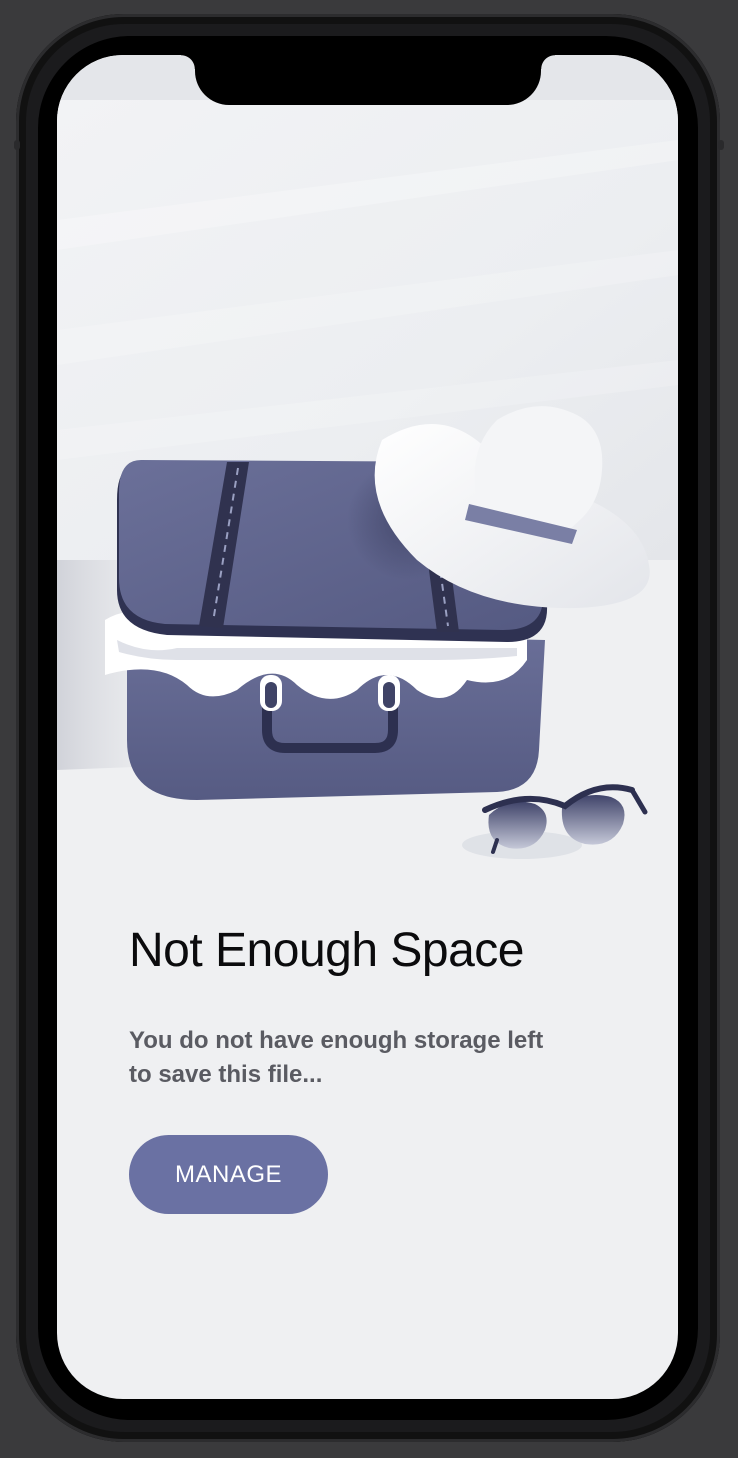  What do you see at coordinates (721, 145) in the screenshot?
I see `side-button-right` at bounding box center [721, 145].